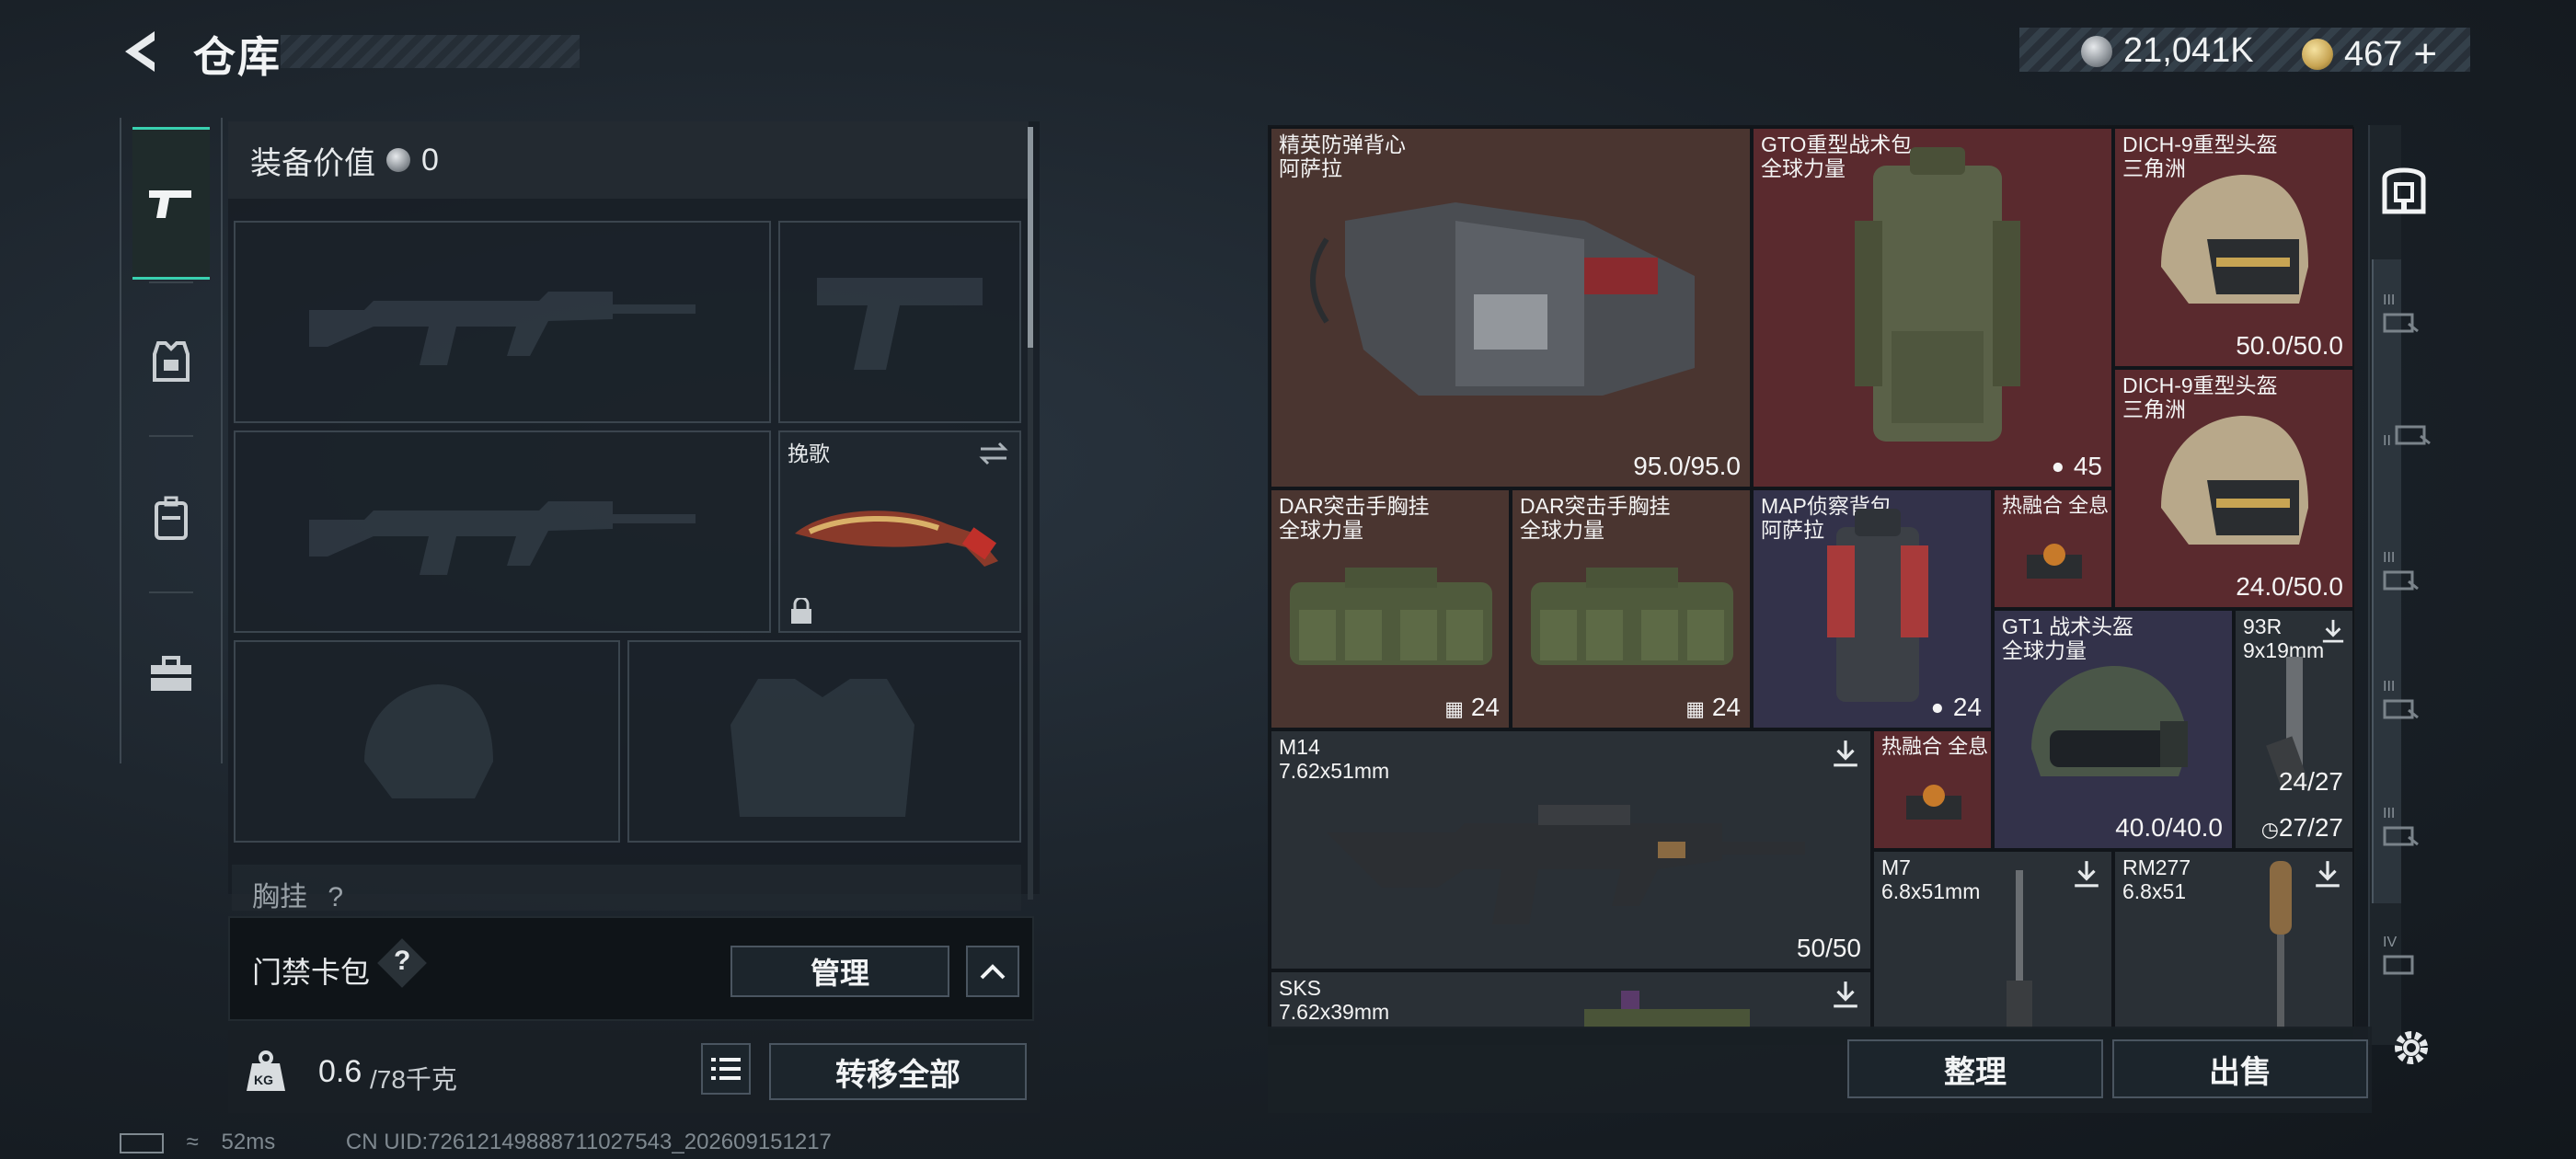  What do you see at coordinates (266, 1072) in the screenshot?
I see `weight-kg-icon: KG` at bounding box center [266, 1072].